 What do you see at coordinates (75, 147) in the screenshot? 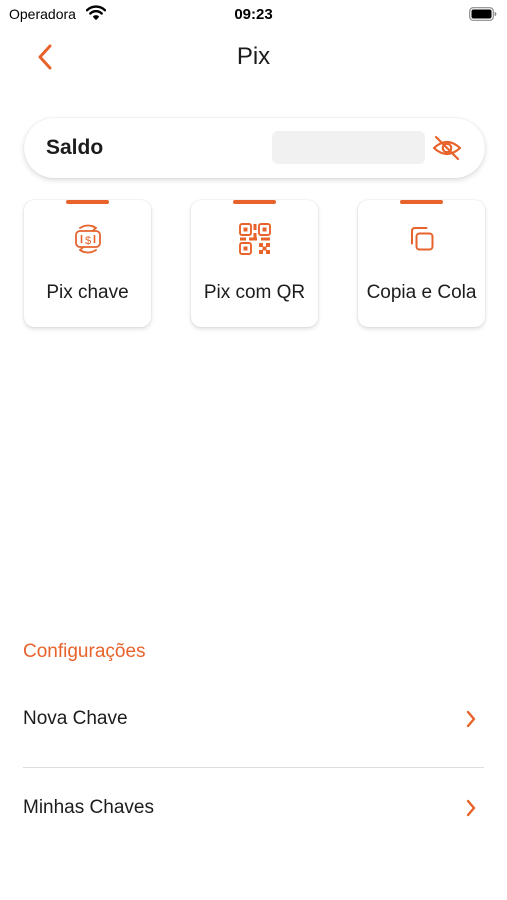
I see `balance-label: Saldo` at bounding box center [75, 147].